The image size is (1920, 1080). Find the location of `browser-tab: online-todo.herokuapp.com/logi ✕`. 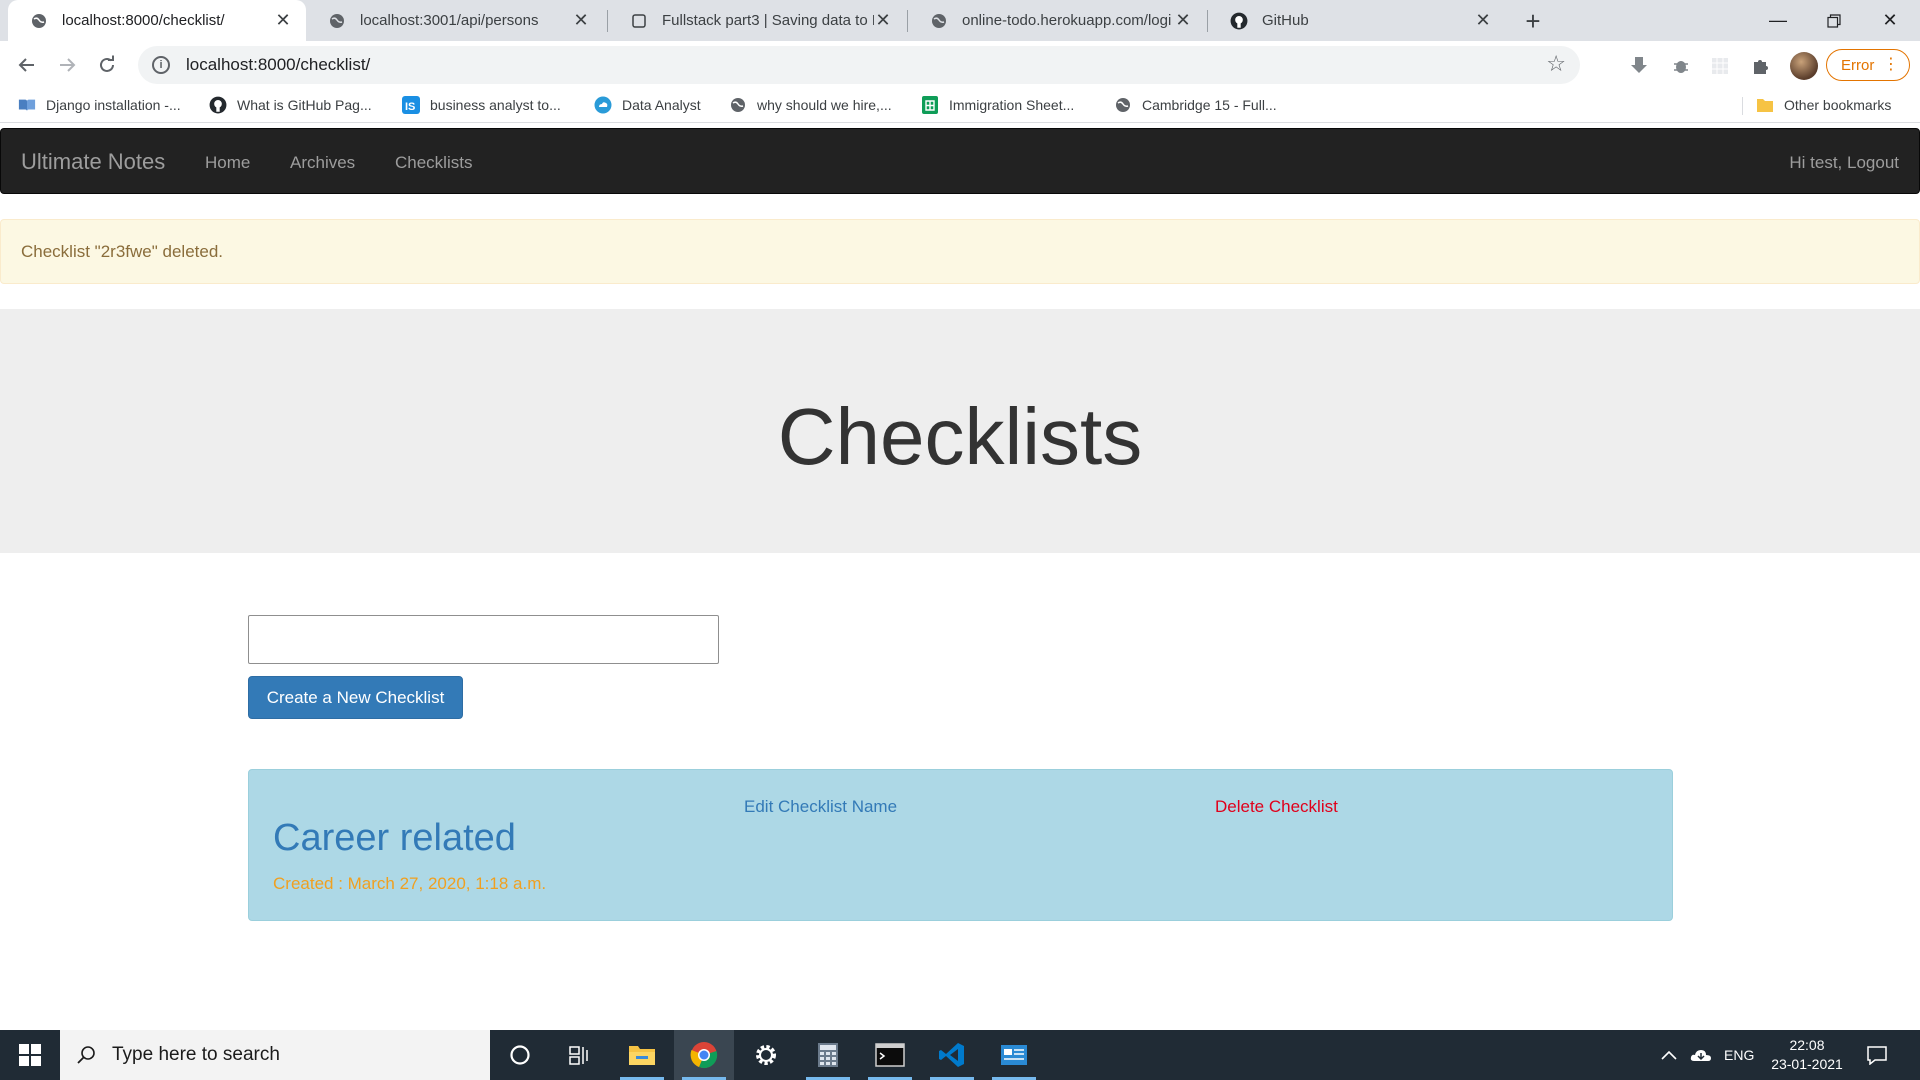

browser-tab: online-todo.herokuapp.com/logi ✕ is located at coordinates (1057, 20).